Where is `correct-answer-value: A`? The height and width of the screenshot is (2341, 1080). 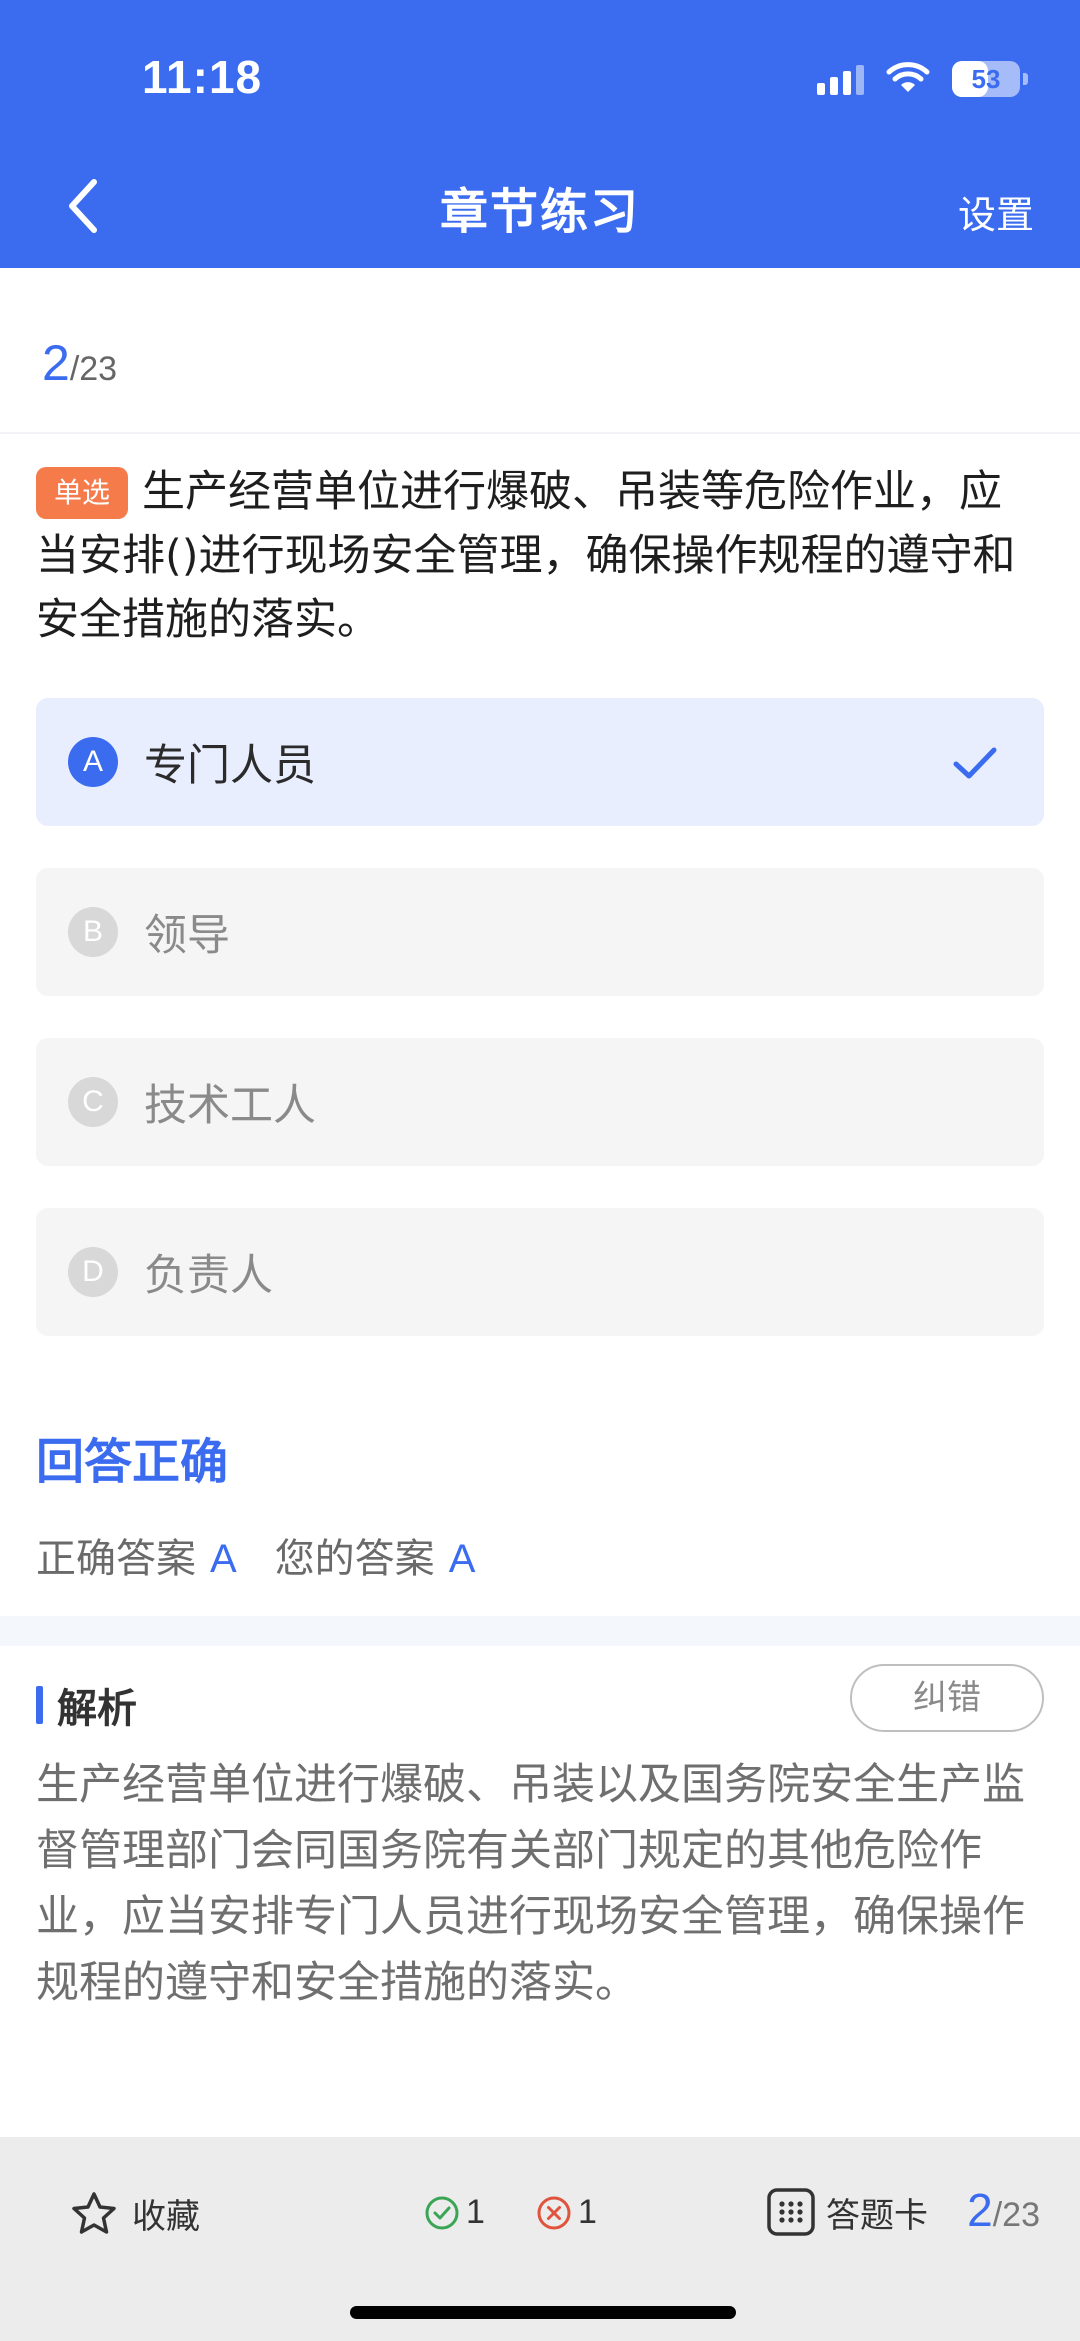 correct-answer-value: A is located at coordinates (223, 1559).